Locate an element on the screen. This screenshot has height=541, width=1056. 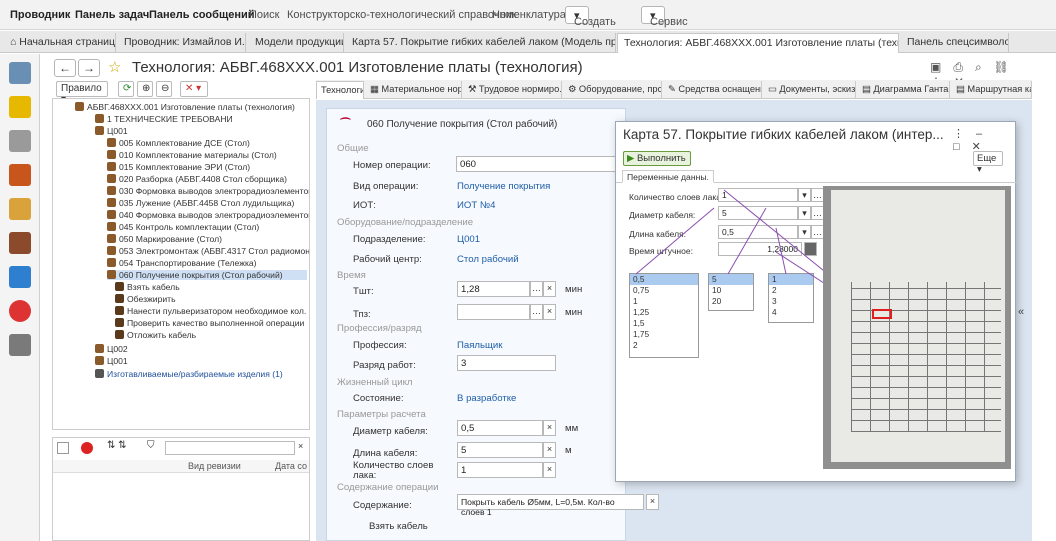
collapse-icon: ⊖ is located at coordinates (164, 89).